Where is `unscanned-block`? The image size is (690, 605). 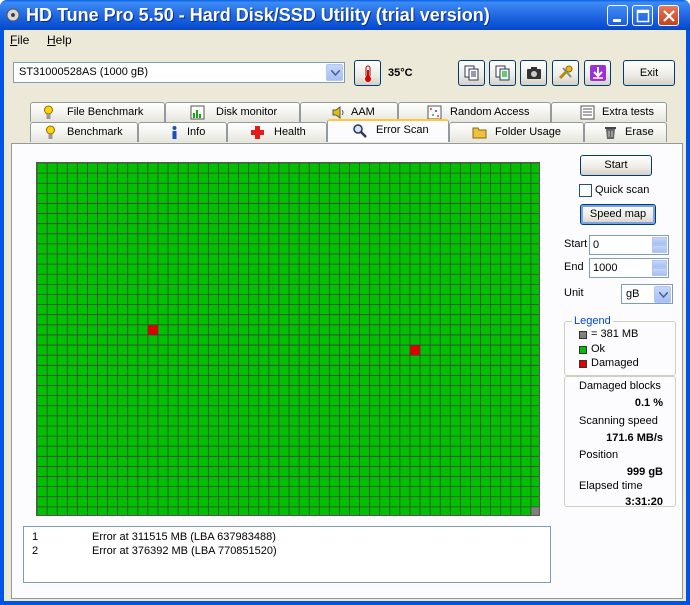 unscanned-block is located at coordinates (534, 510).